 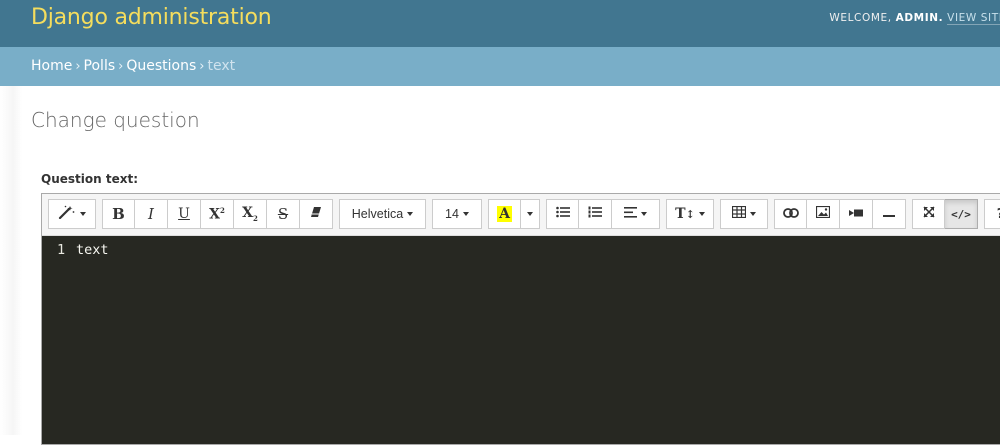 I want to click on video-button, so click(x=856, y=214).